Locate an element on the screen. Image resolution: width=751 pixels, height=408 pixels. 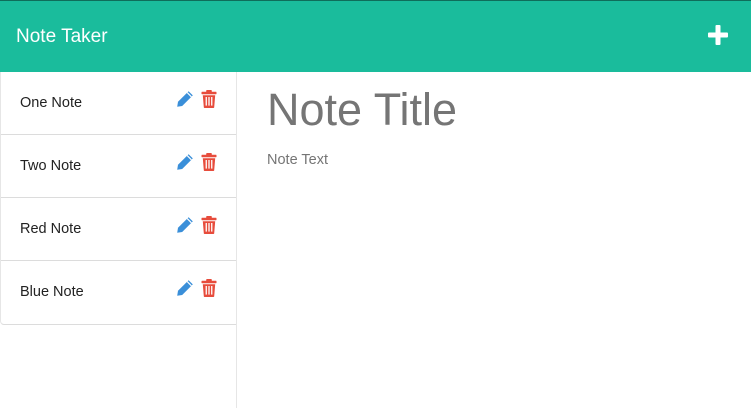
note-label: Two Note is located at coordinates (50, 166).